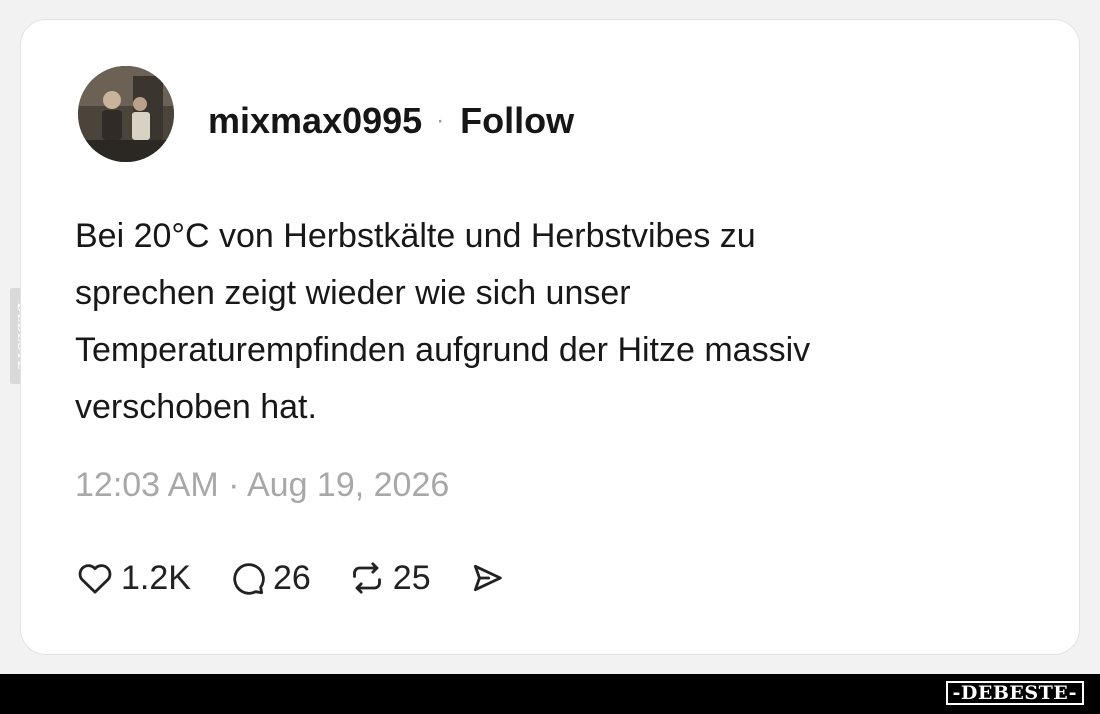 Image resolution: width=1100 pixels, height=714 pixels. I want to click on like-button: 1.2K, so click(133, 578).